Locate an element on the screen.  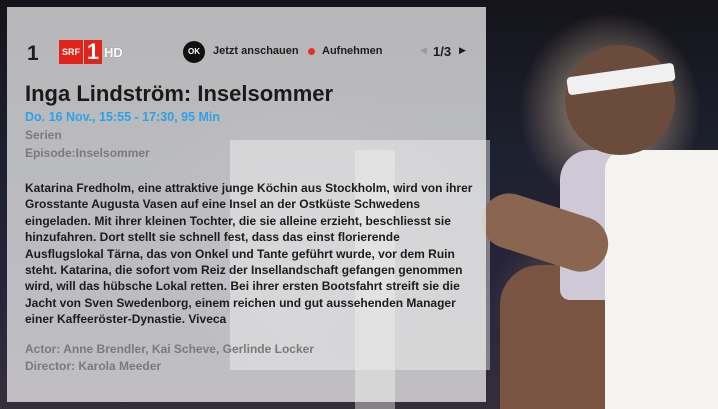
ok-key-icon: OK is located at coordinates (194, 52).